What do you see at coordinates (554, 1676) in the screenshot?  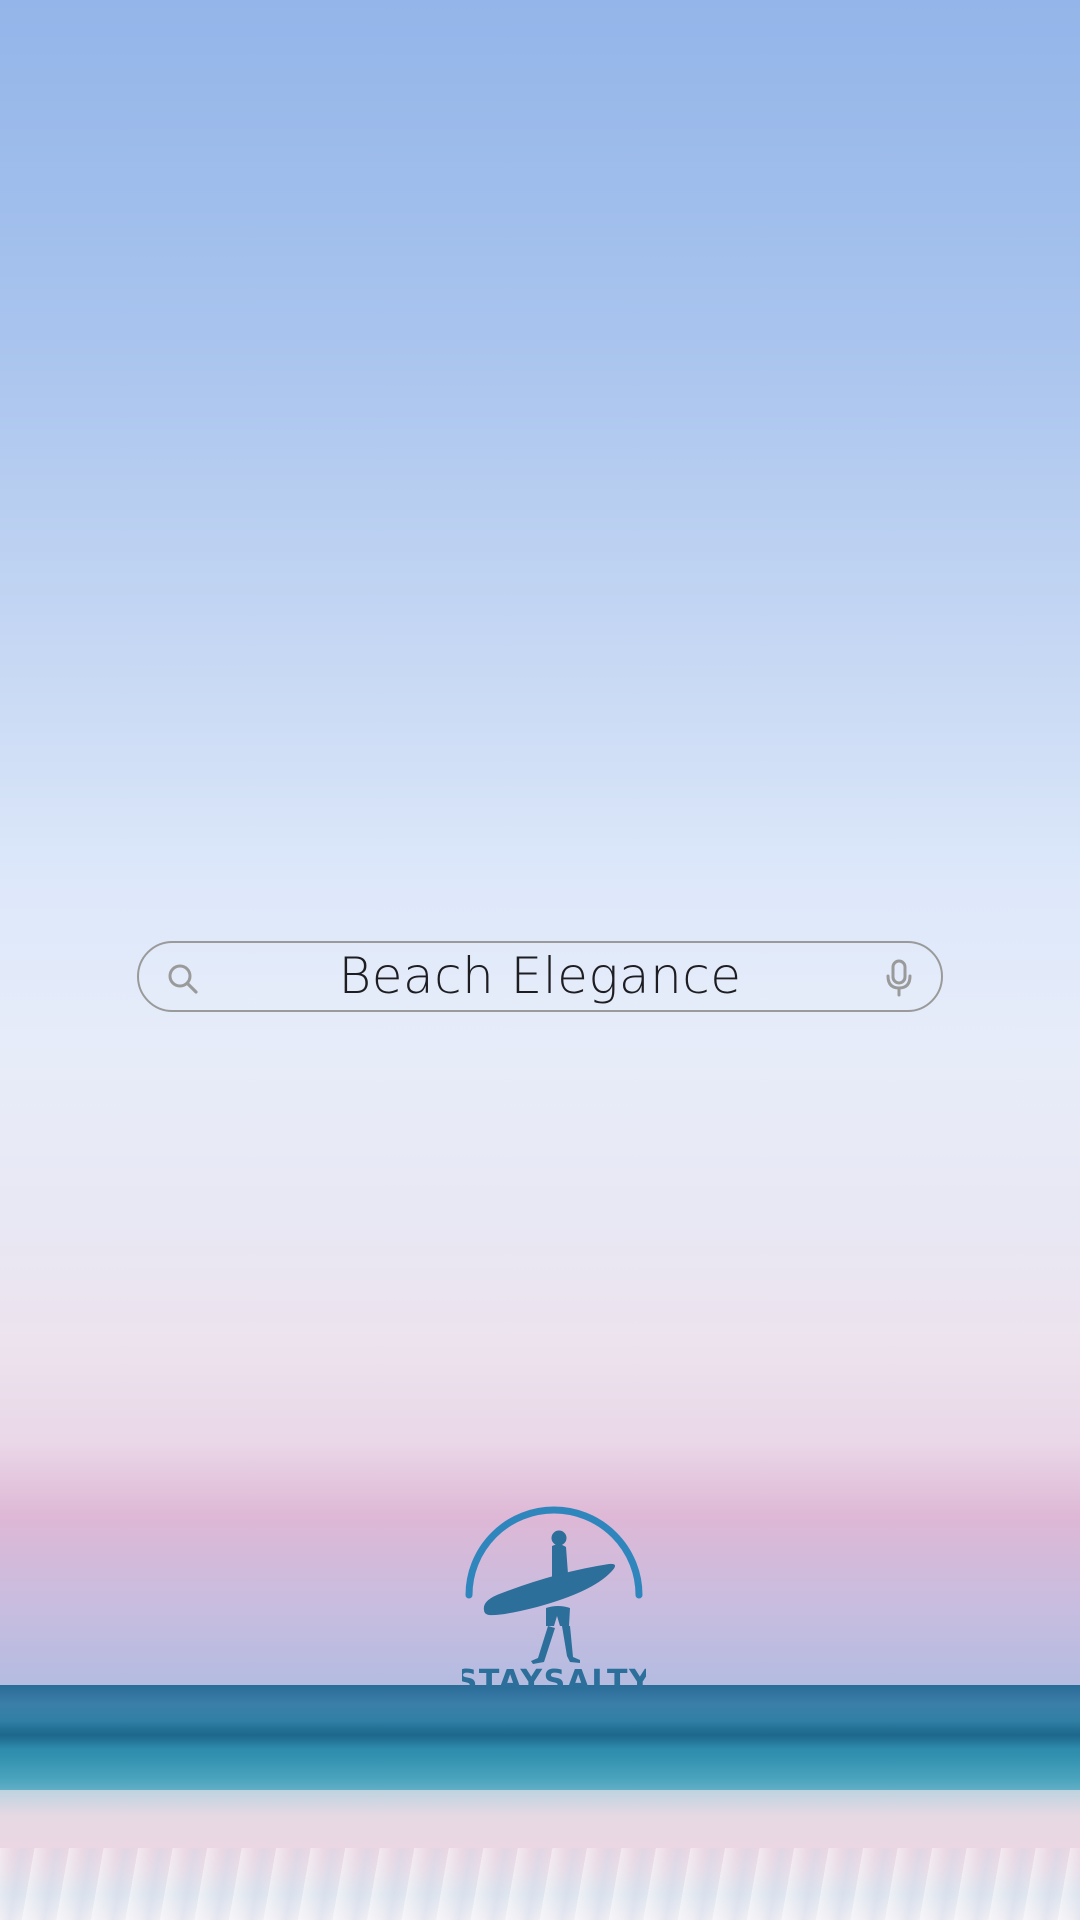 I see `logo-wordmark: STAYSALTY` at bounding box center [554, 1676].